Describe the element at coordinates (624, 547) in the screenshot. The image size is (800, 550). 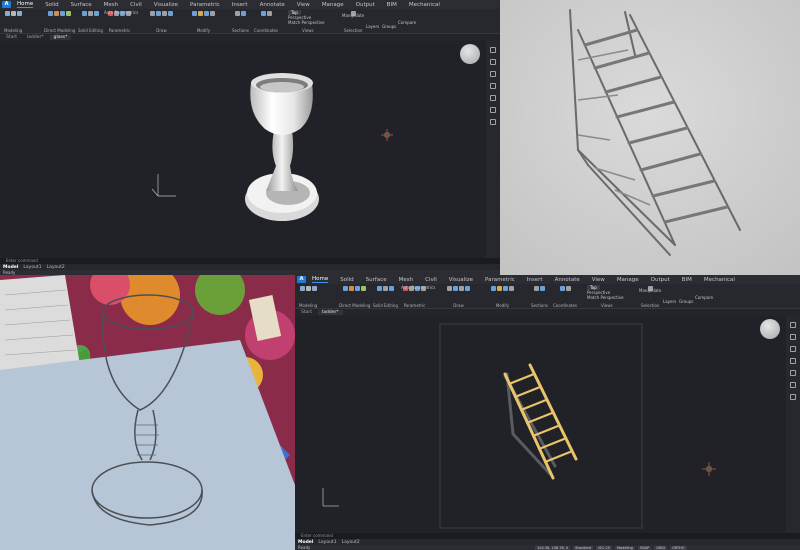
I see `toggle-modeling: Modeling` at that location.